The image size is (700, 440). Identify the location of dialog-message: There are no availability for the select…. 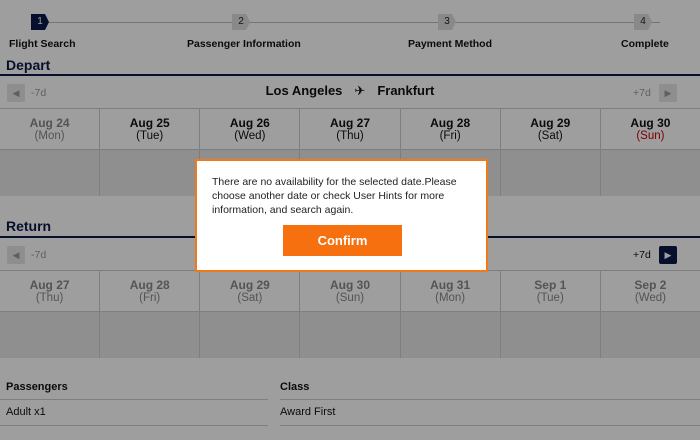
(334, 196).